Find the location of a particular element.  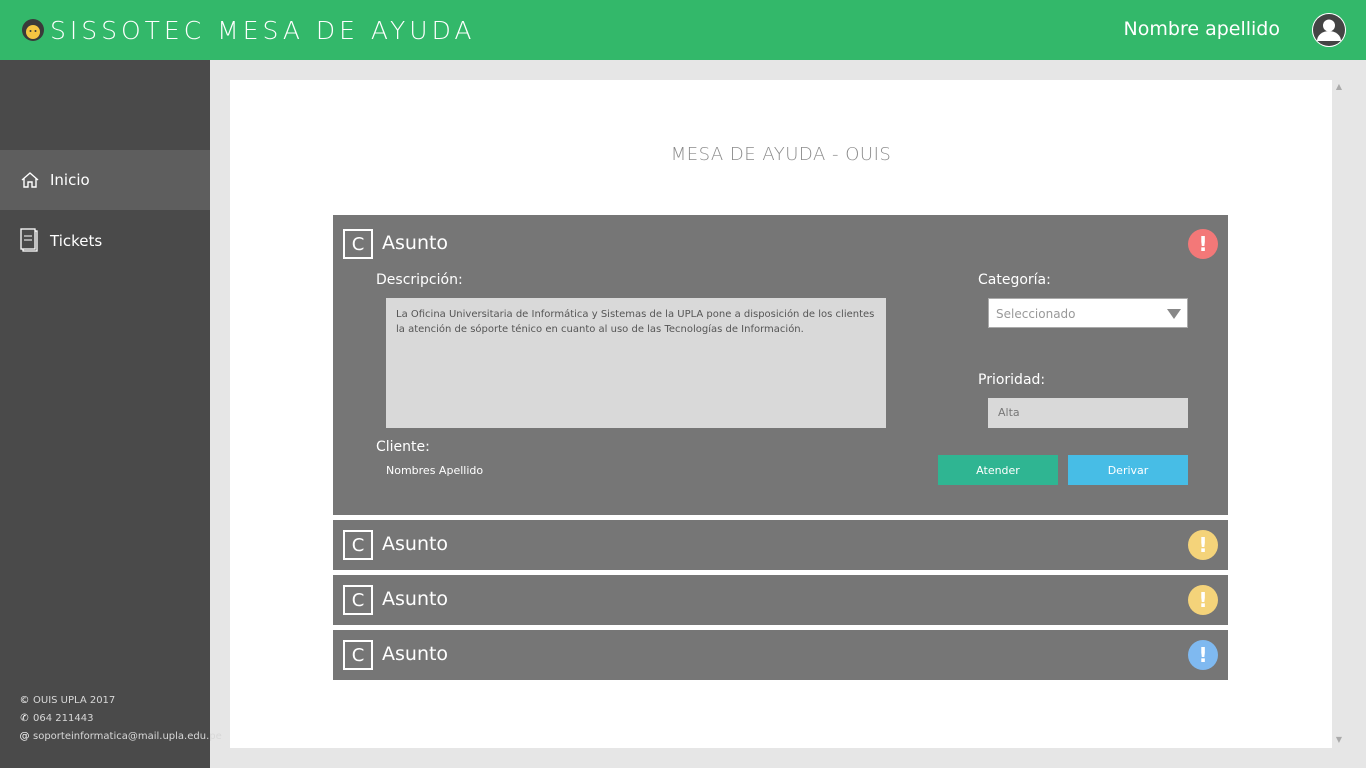

copyright-icon: © is located at coordinates (24, 700).